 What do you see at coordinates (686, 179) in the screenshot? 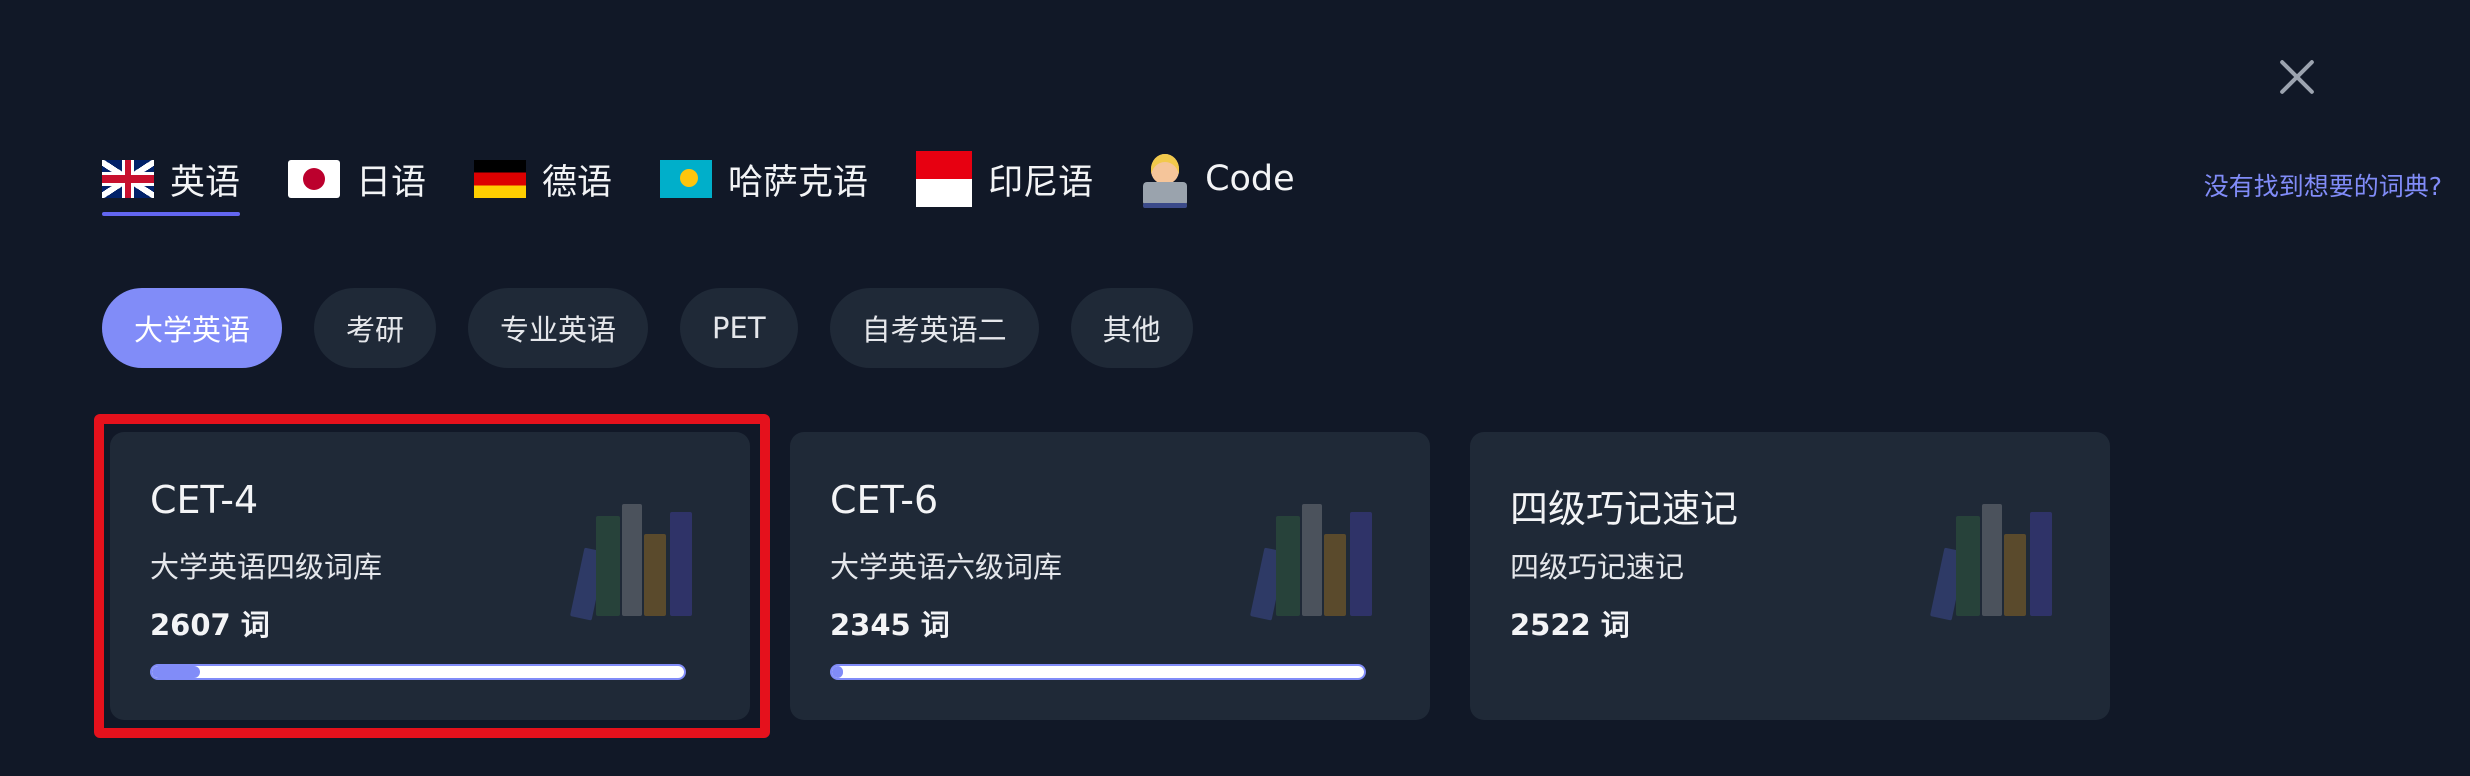
I see `kazakhstan-flag-icon` at bounding box center [686, 179].